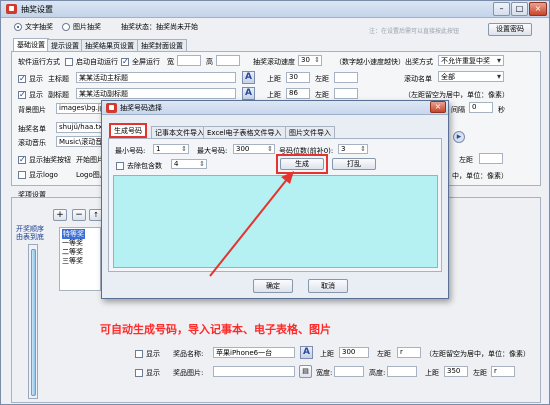 The width and height of the screenshot is (550, 405). Describe the element at coordinates (215, 329) in the screenshot. I see `promo-caption: 可自动生成号码，导入记事本、电子表格、图片` at that location.